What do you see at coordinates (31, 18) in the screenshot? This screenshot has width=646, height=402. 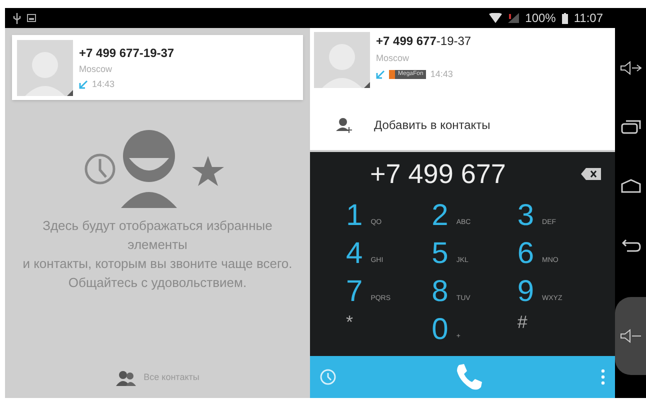 I see `image-icon` at bounding box center [31, 18].